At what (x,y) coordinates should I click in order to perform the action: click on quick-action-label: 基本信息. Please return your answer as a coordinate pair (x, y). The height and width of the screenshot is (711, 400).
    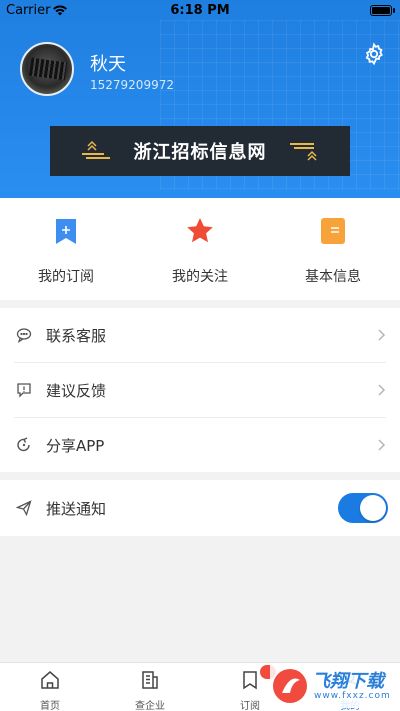
    Looking at the image, I should click on (333, 277).